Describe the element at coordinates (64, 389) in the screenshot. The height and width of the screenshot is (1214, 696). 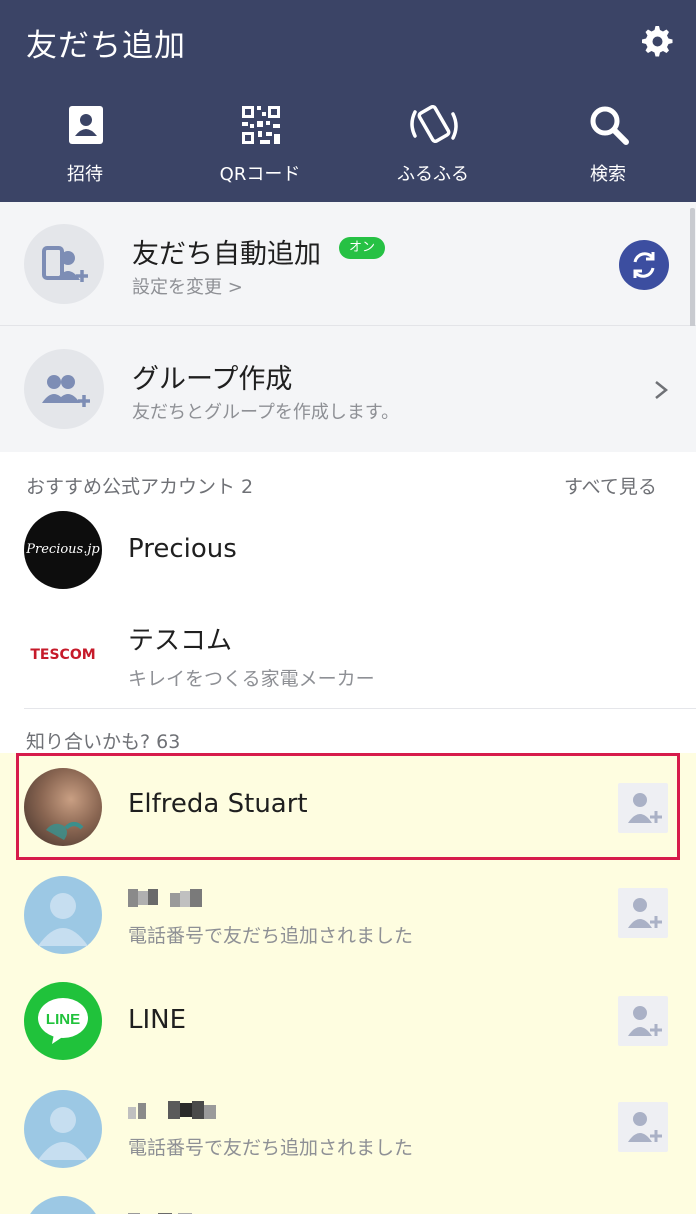
I see `group-add-icon` at that location.